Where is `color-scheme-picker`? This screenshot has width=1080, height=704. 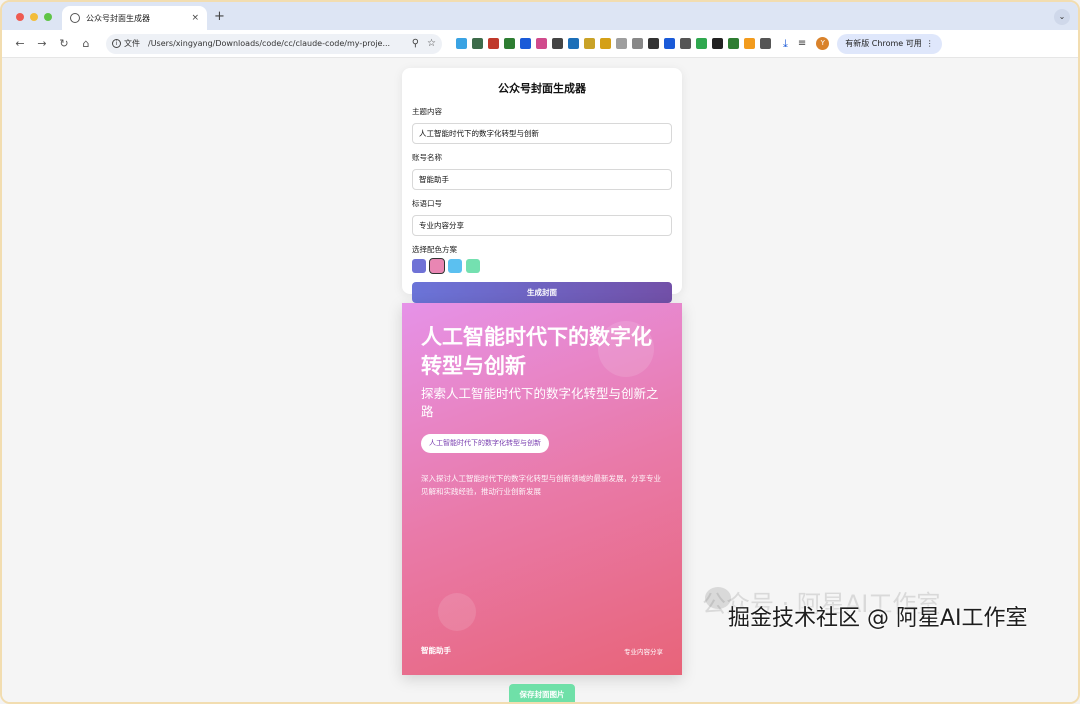
color-scheme-picker is located at coordinates (542, 266).